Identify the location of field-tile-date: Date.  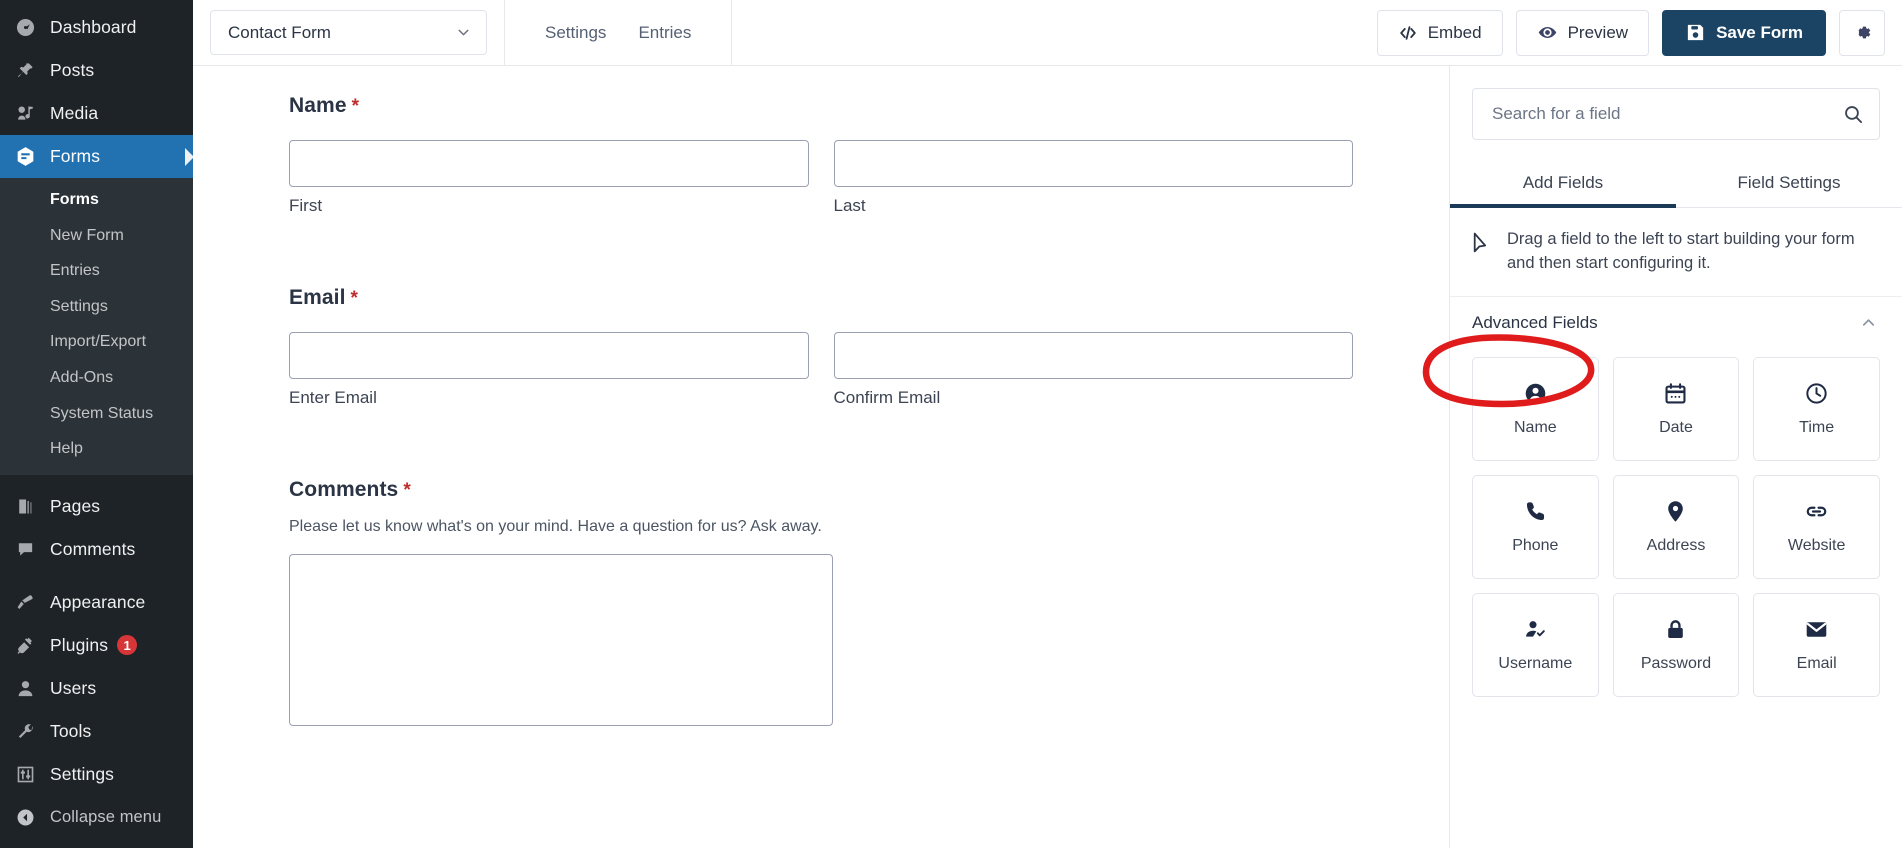
(1676, 408).